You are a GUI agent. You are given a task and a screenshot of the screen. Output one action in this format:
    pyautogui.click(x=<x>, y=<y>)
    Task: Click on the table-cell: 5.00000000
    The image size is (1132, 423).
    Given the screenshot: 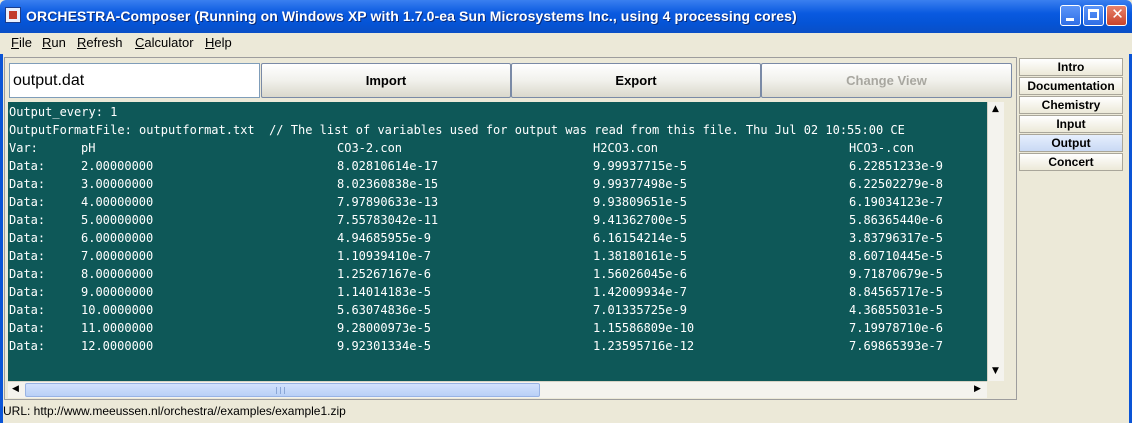 What is the action you would take?
    pyautogui.click(x=117, y=220)
    